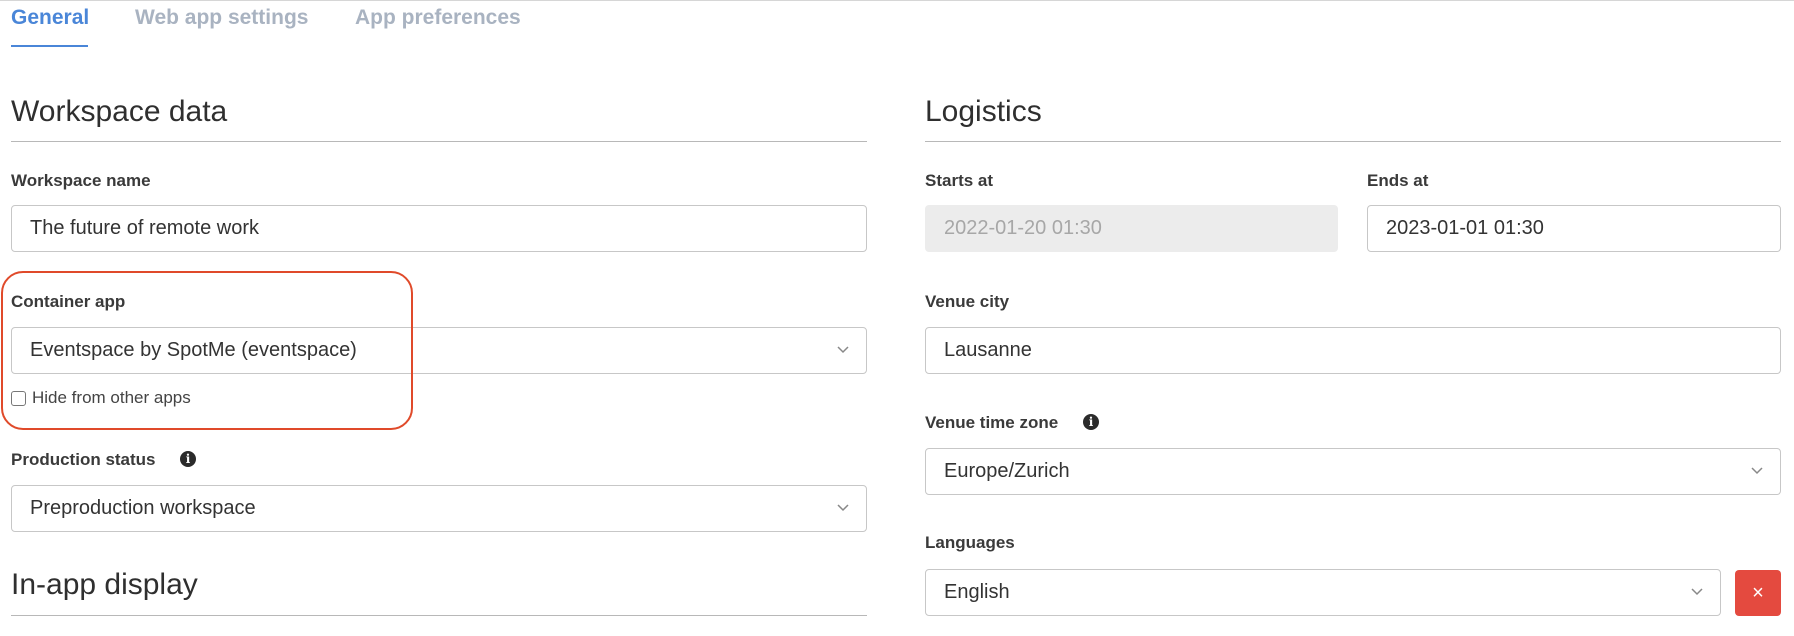  I want to click on languages-value: English, so click(977, 592).